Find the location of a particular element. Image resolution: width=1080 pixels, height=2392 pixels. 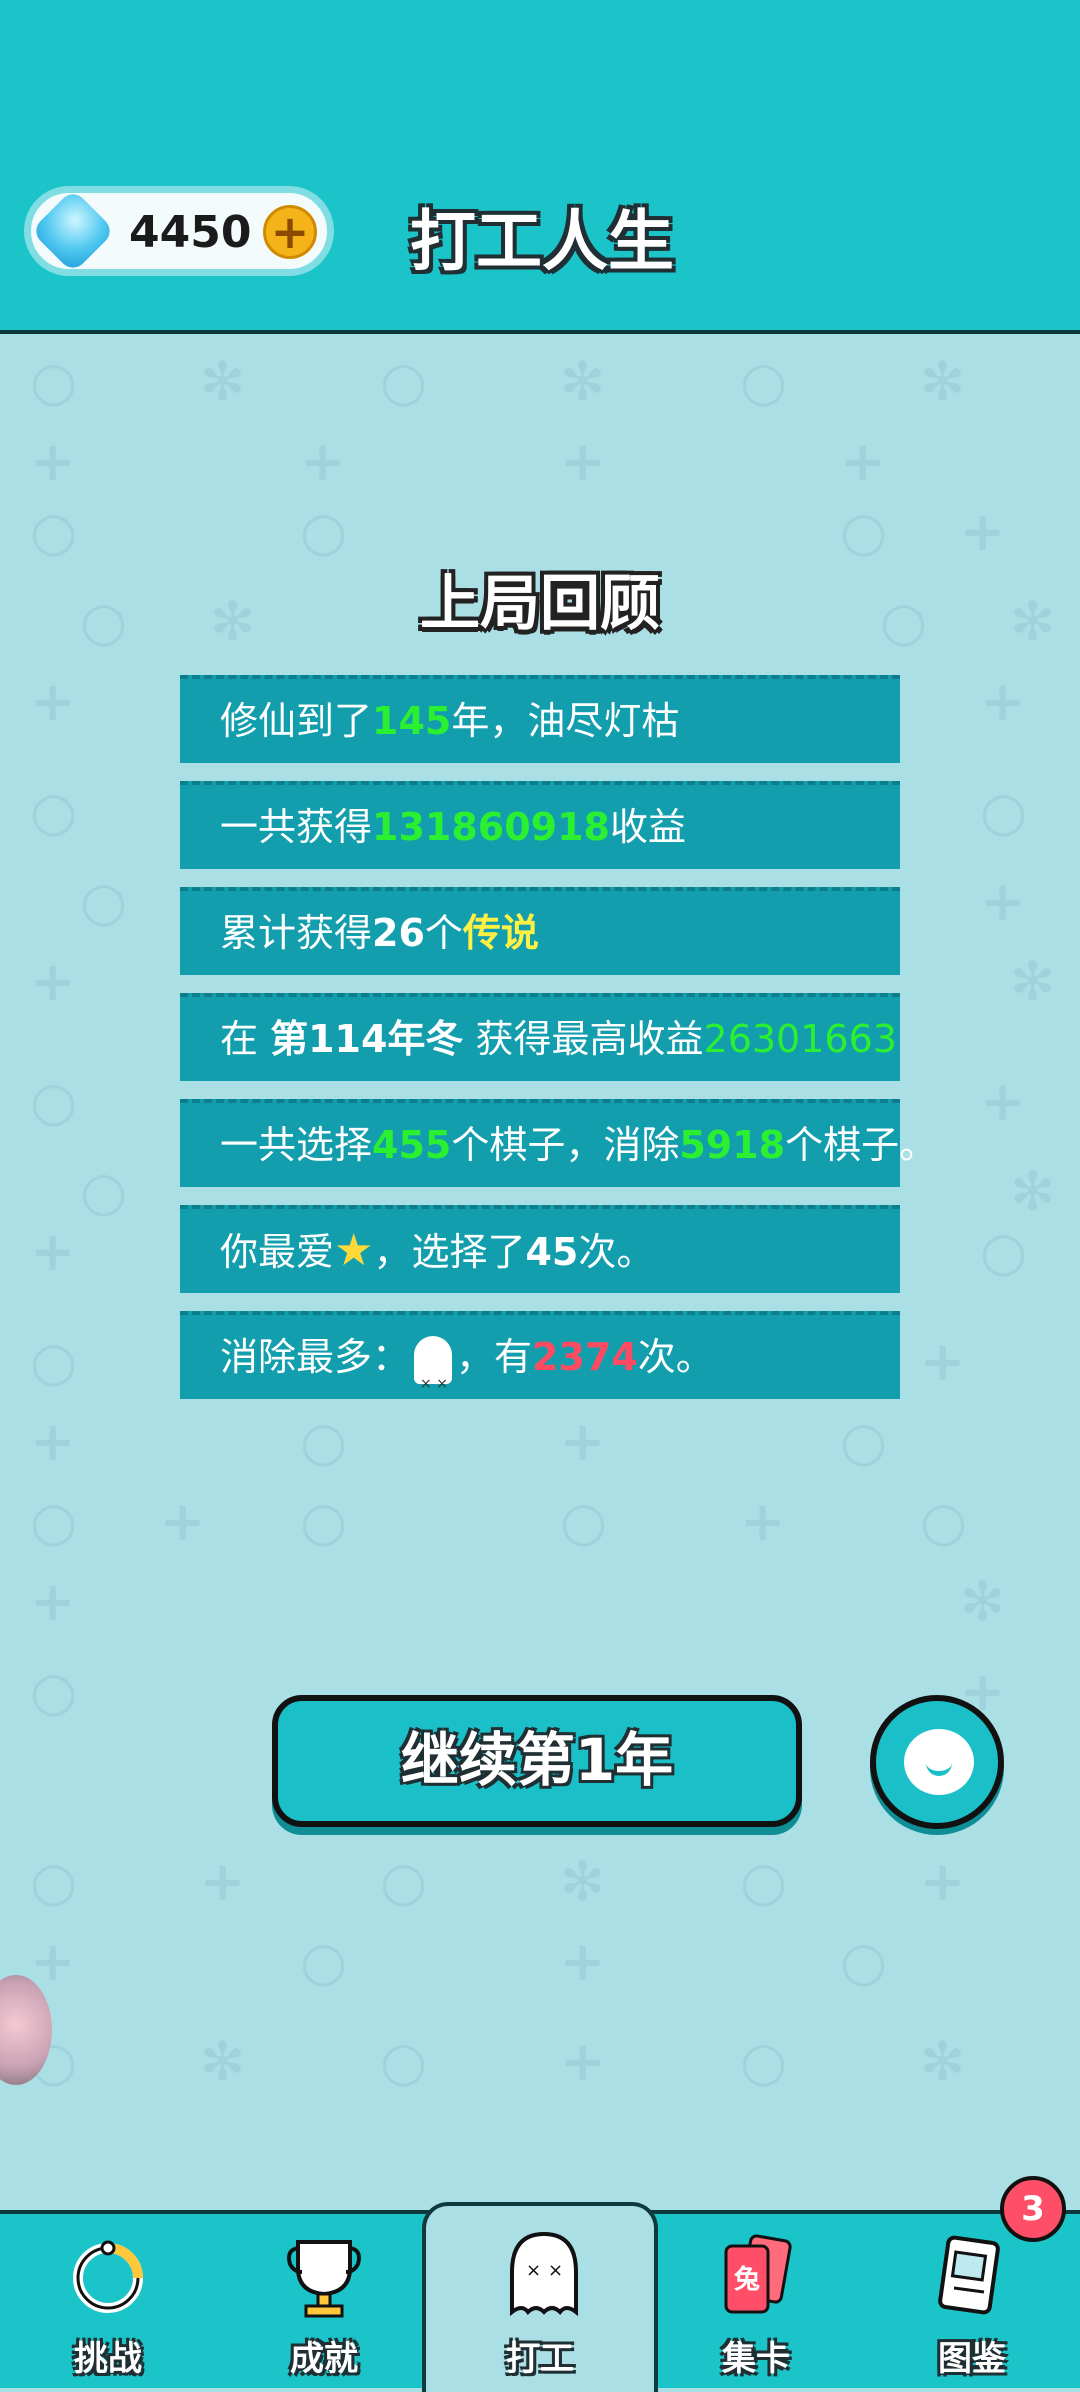

stat-row-income: 一共获得131860918收益 is located at coordinates (540, 825).